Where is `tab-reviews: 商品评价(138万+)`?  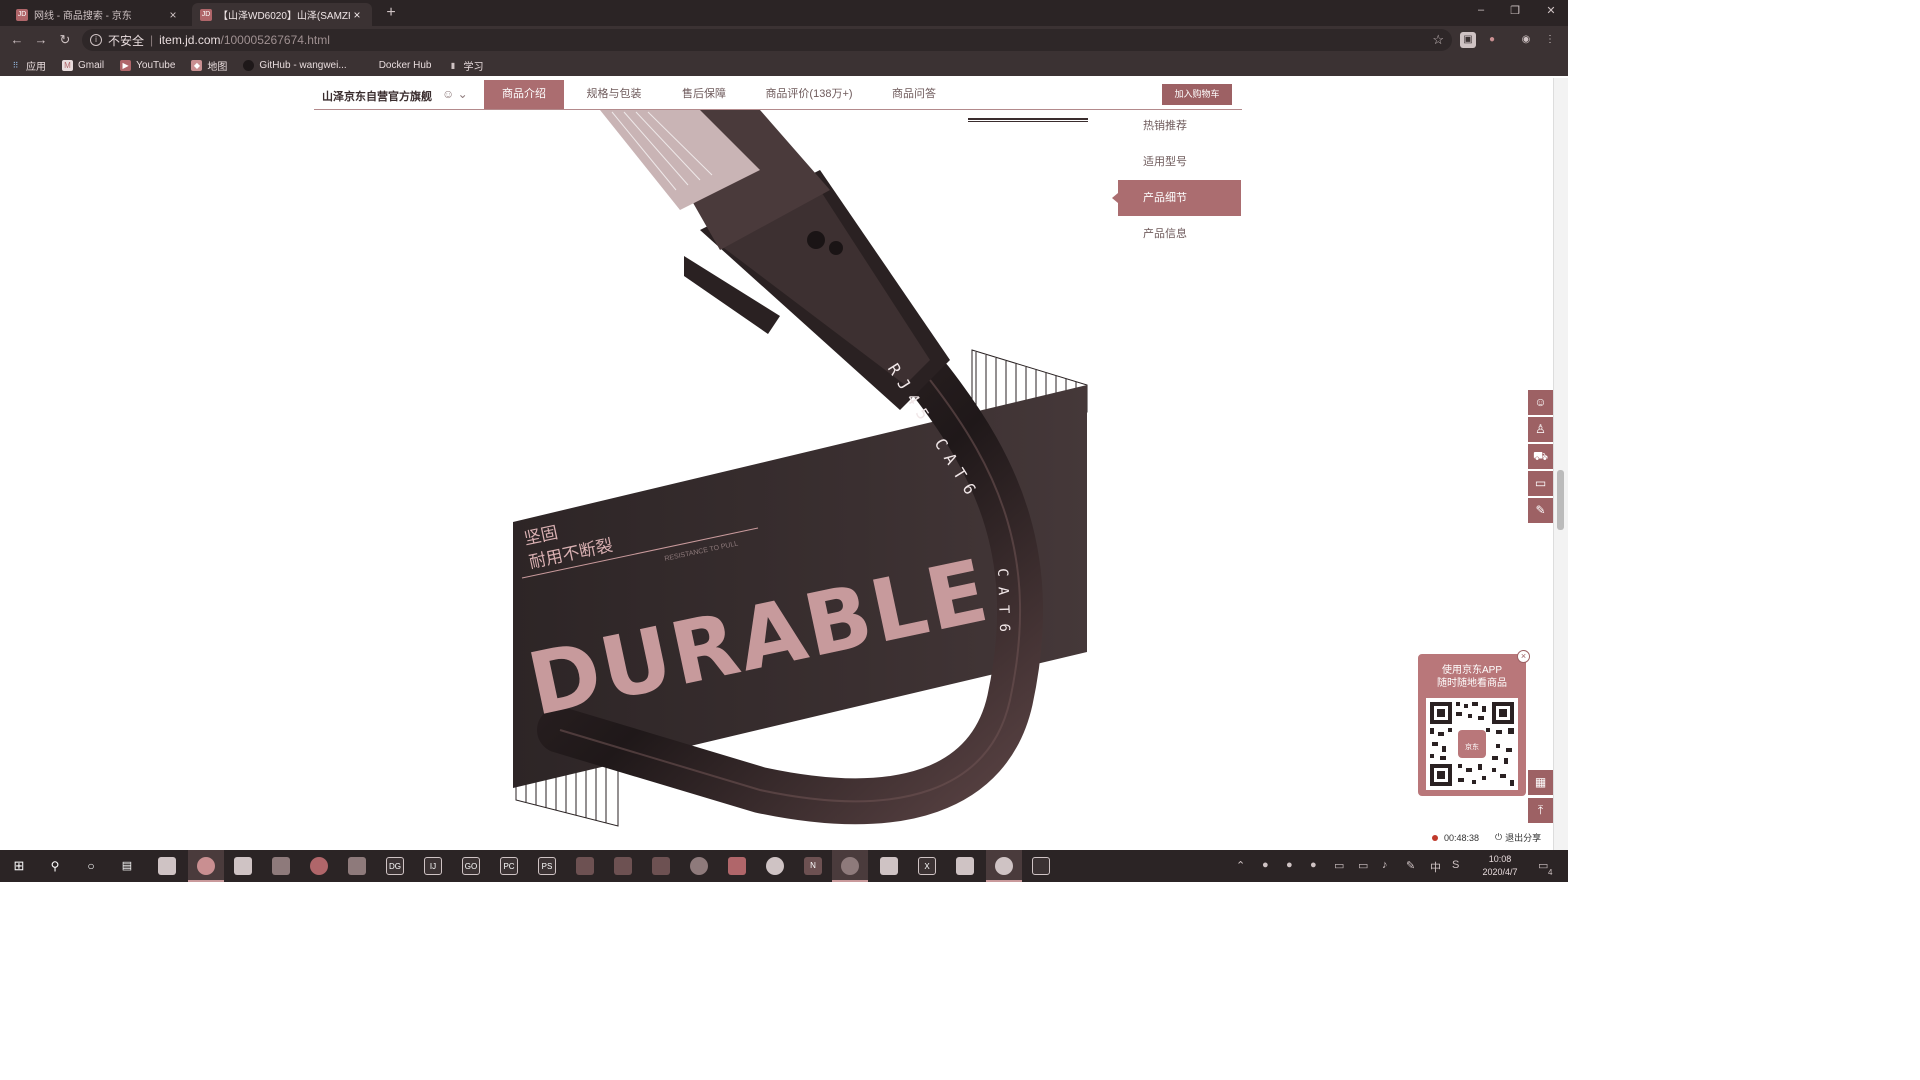
tab-reviews: 商品评价(138万+) is located at coordinates (809, 94).